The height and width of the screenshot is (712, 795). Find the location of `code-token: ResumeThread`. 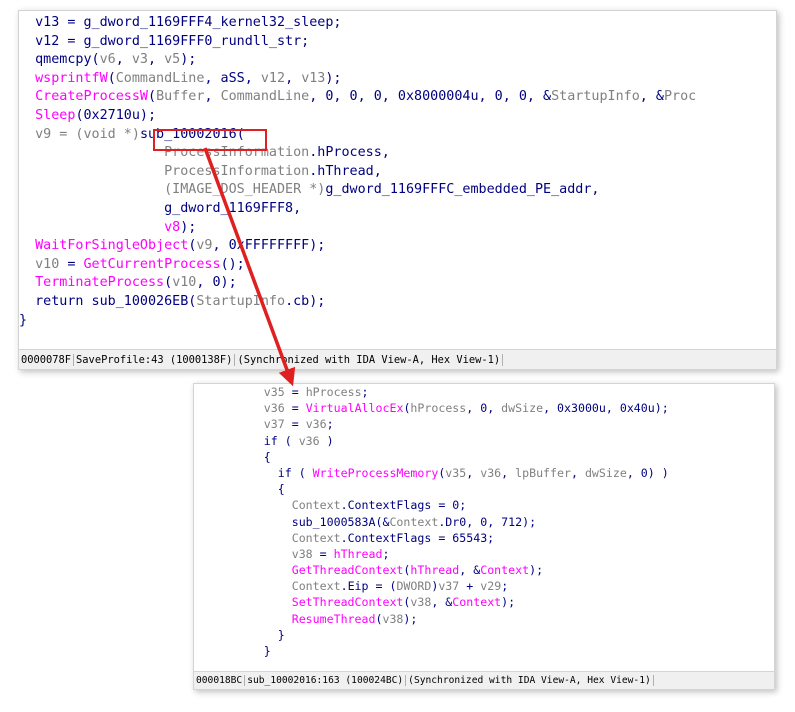

code-token: ResumeThread is located at coordinates (285, 618).